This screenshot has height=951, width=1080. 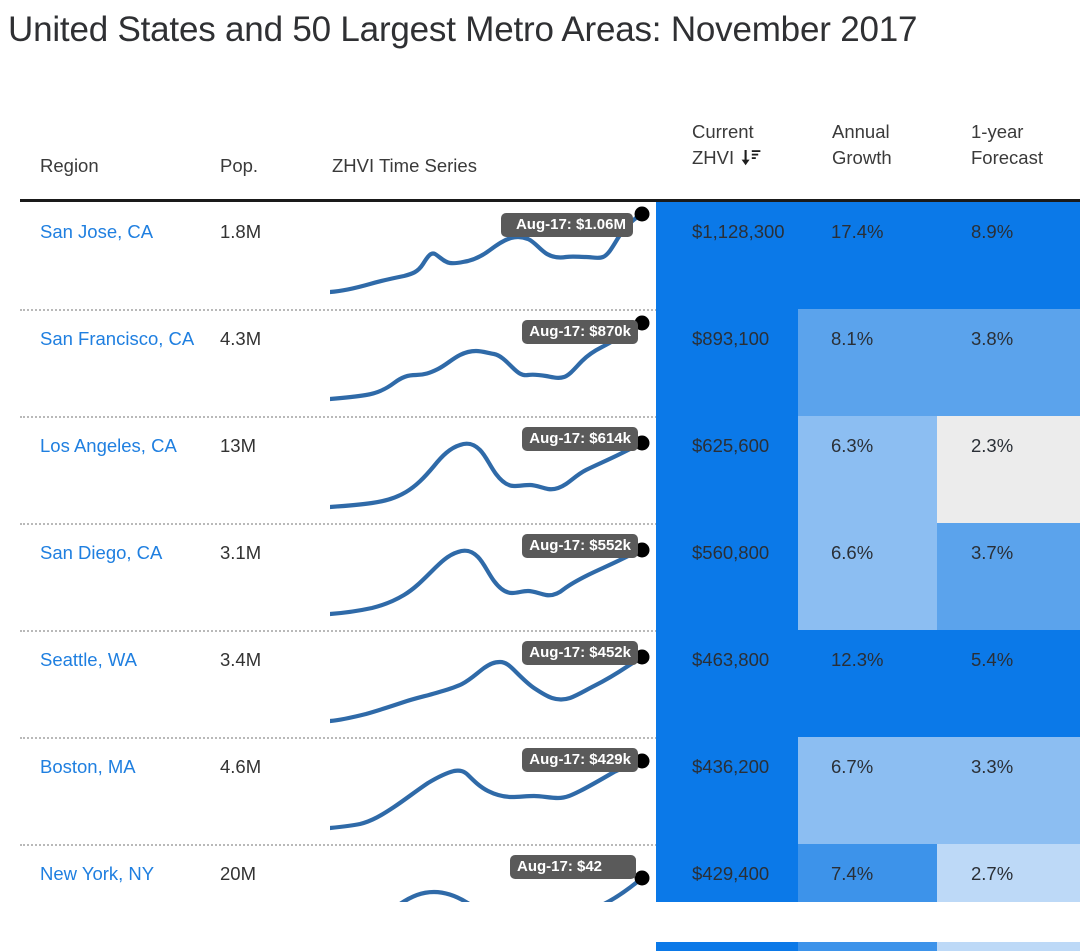 What do you see at coordinates (1008, 469) in the screenshot?
I see `forecast-cell: 2.3%` at bounding box center [1008, 469].